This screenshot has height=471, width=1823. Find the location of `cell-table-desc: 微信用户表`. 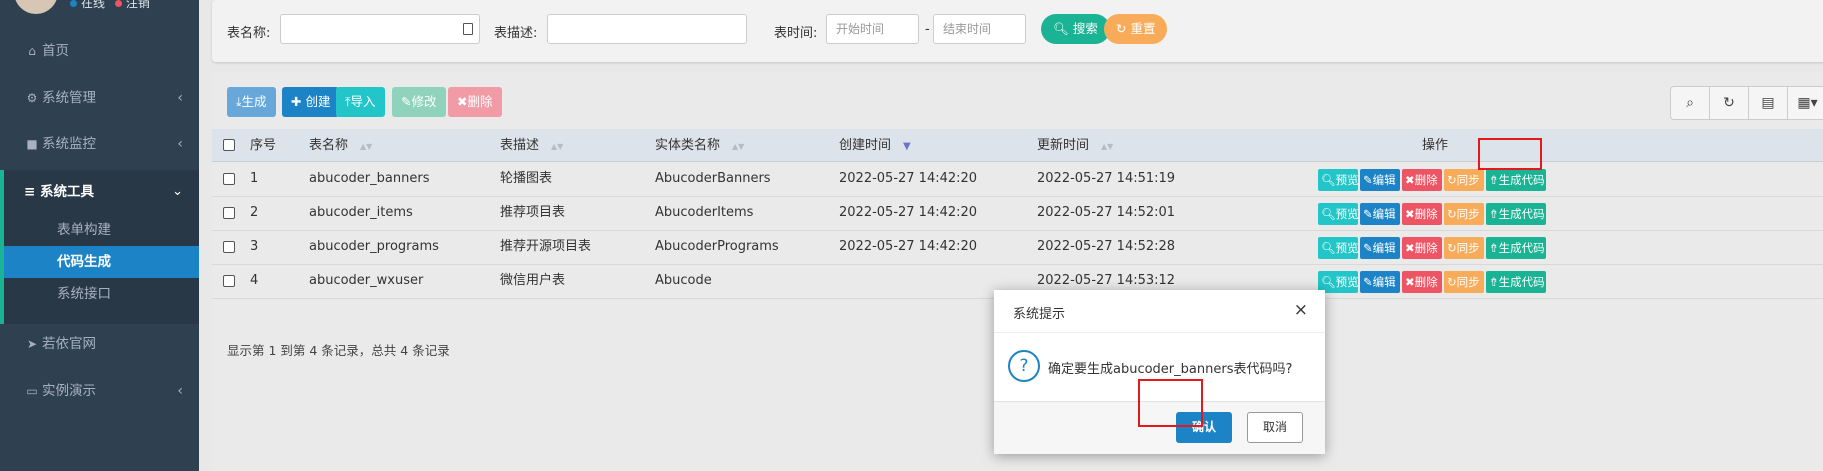

cell-table-desc: 微信用户表 is located at coordinates (533, 280).